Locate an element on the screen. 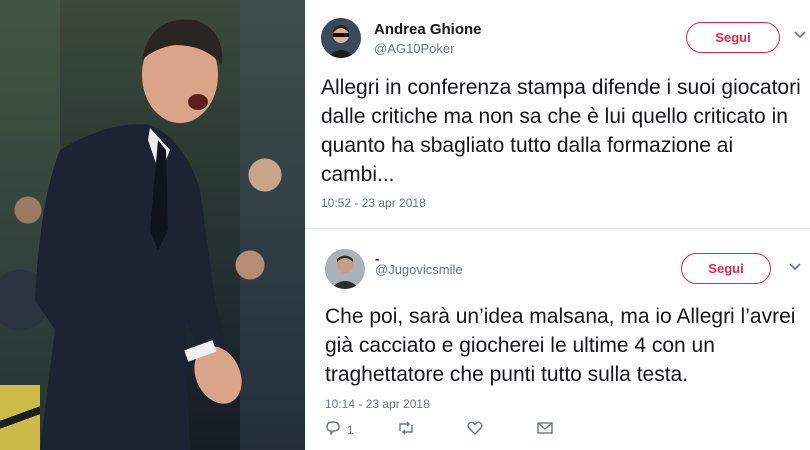 The image size is (810, 450). direct-message-button is located at coordinates (545, 430).